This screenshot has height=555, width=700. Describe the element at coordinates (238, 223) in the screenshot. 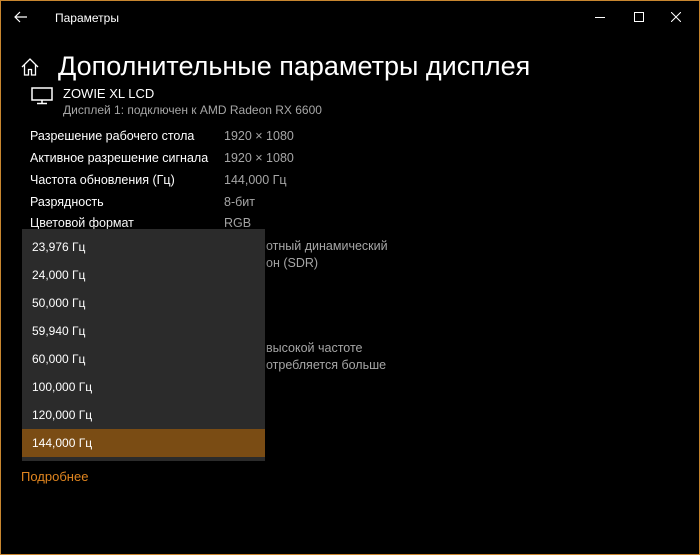

I see `info-value: RGB` at that location.